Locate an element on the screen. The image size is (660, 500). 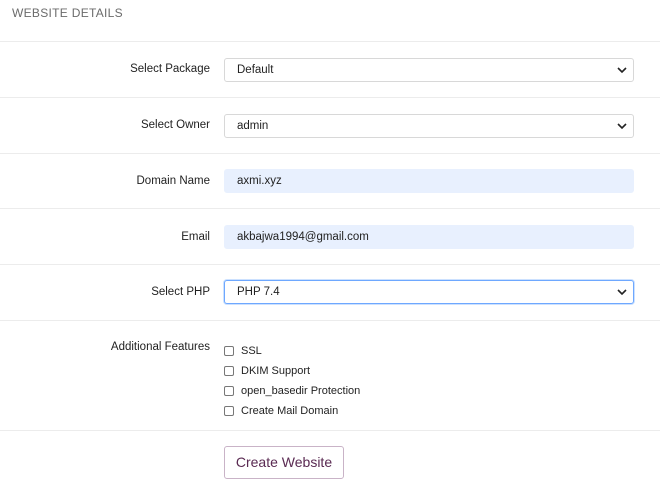
dkim-checkbox is located at coordinates (229, 371).